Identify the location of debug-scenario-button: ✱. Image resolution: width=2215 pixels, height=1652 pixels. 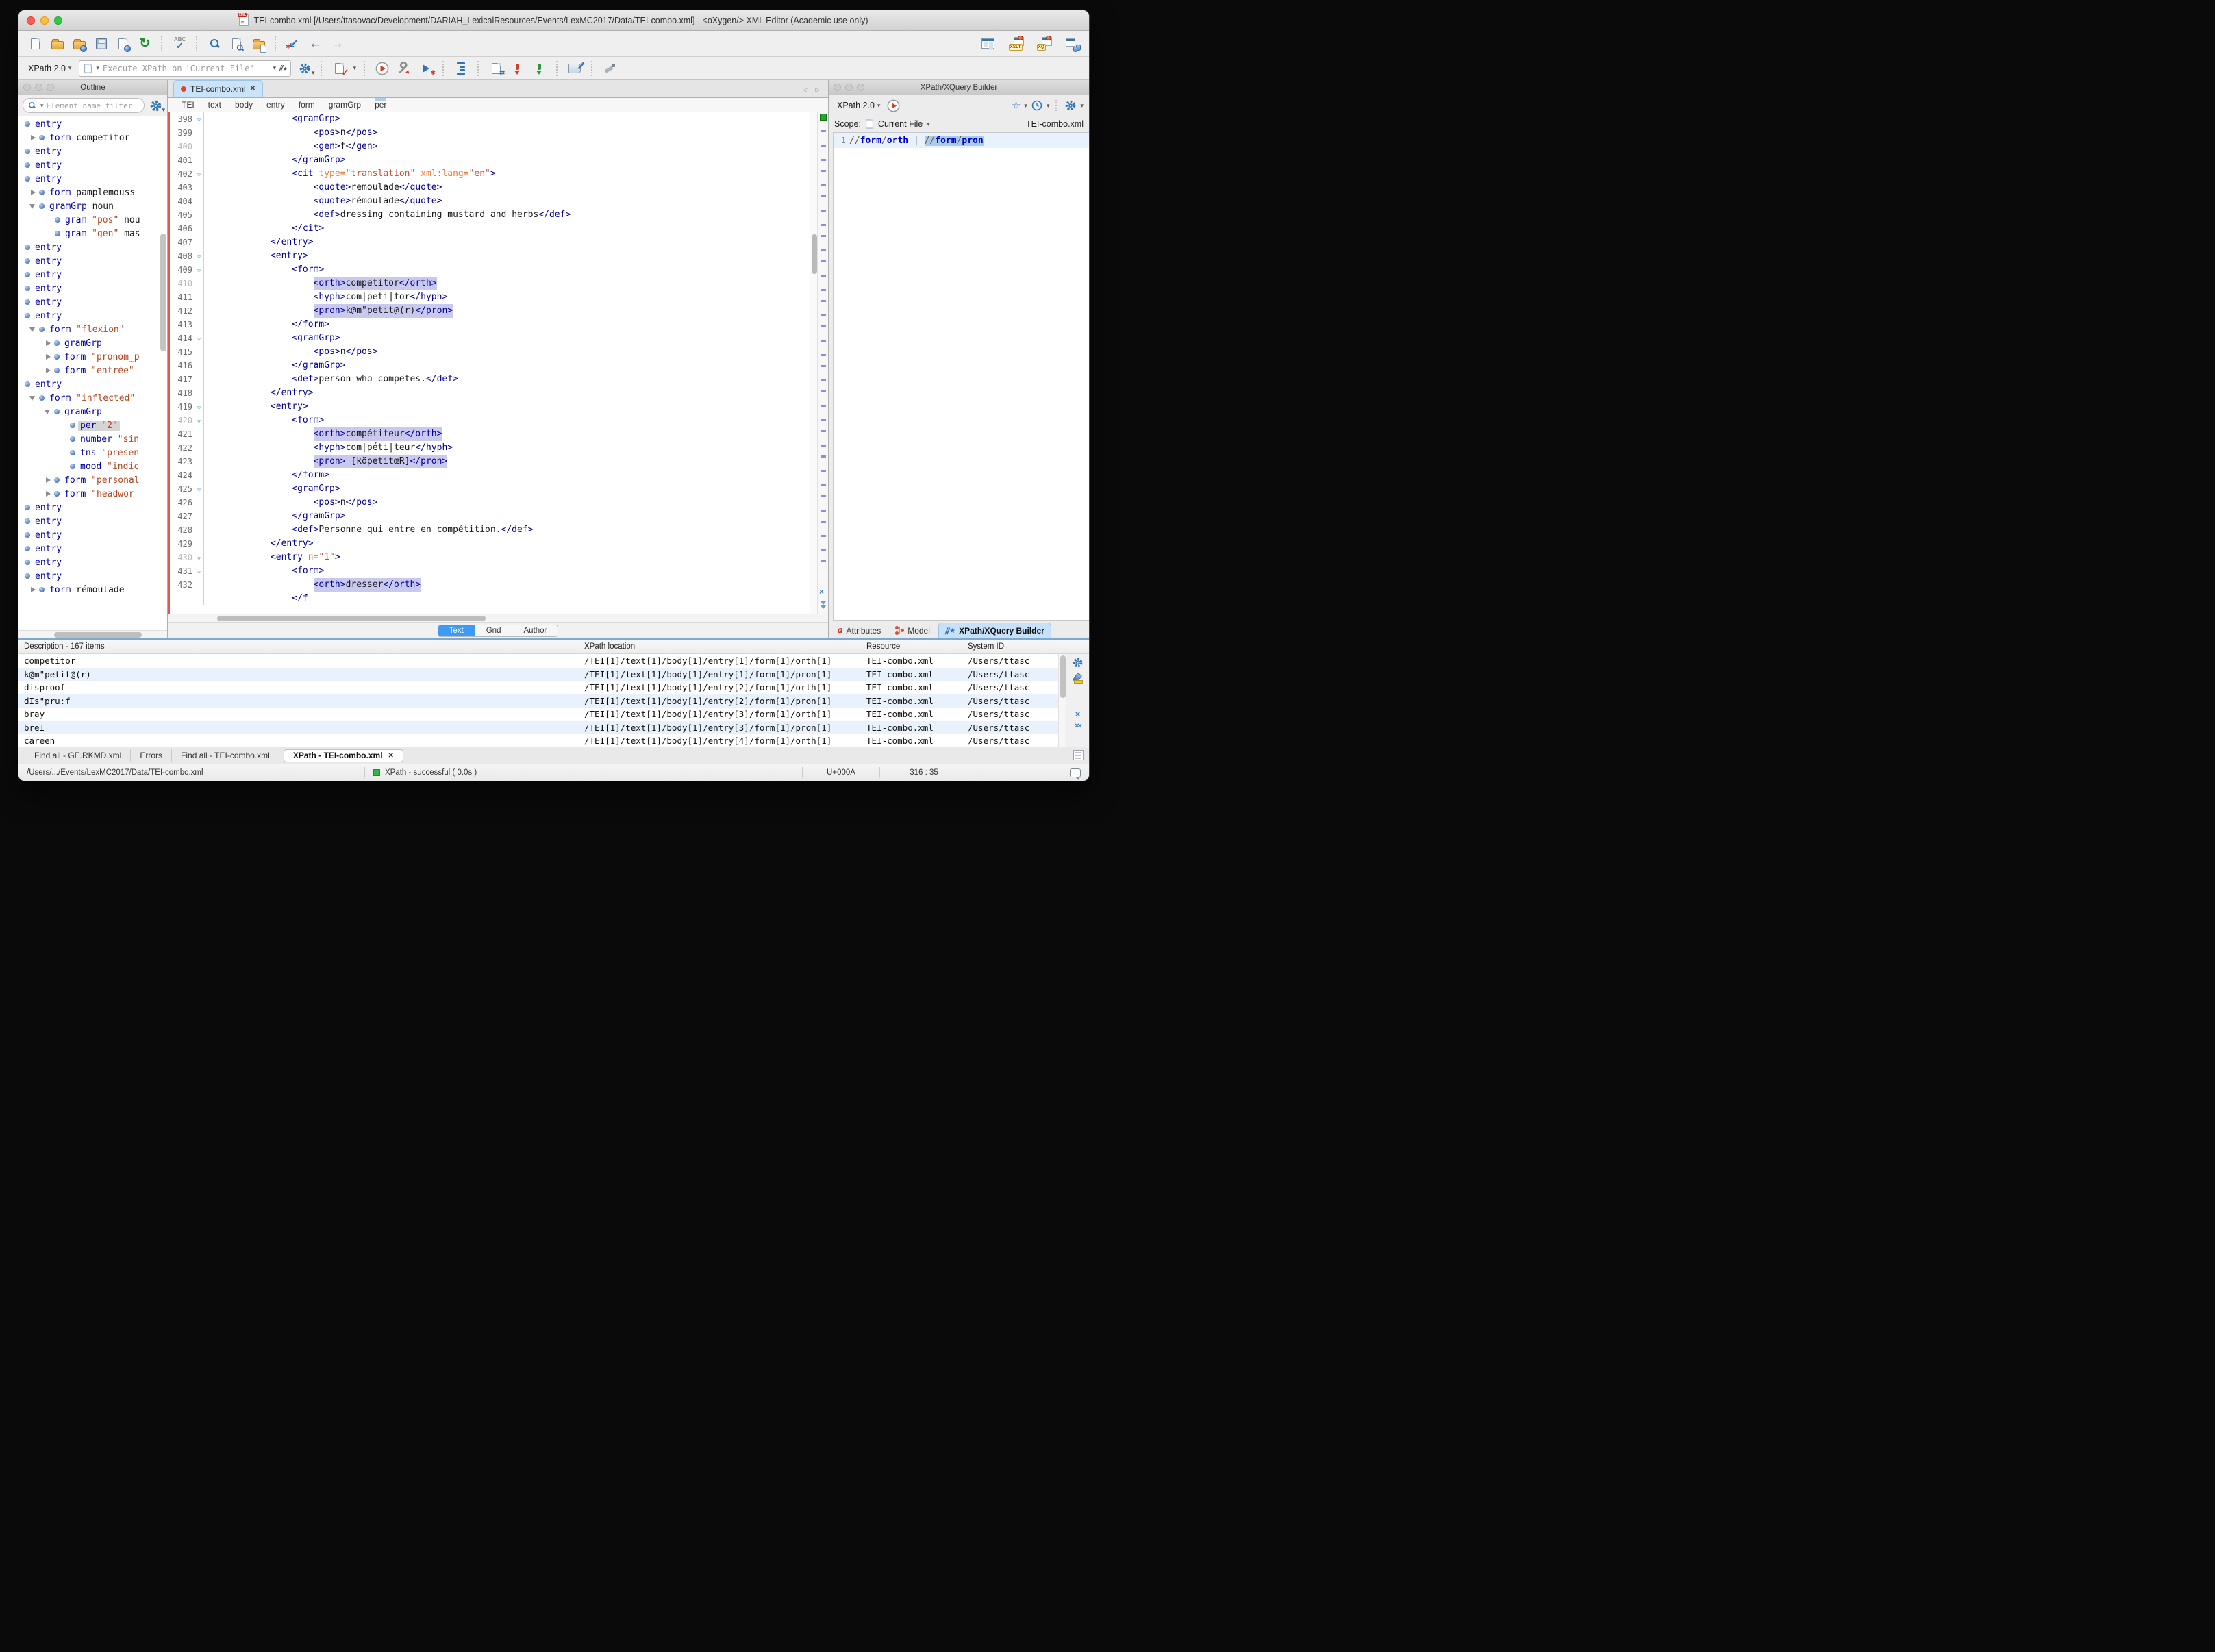
(427, 68).